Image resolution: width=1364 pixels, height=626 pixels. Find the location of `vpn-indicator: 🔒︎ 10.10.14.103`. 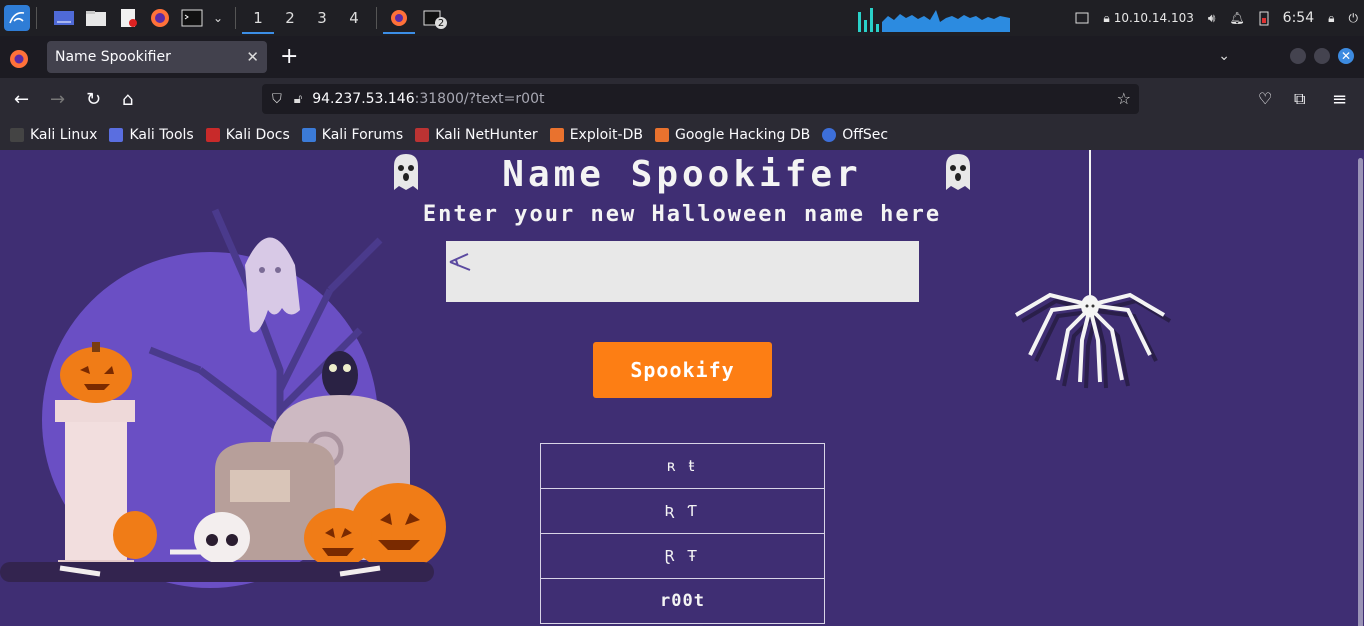

vpn-indicator: 🔒︎ 10.10.14.103 is located at coordinates (1148, 18).